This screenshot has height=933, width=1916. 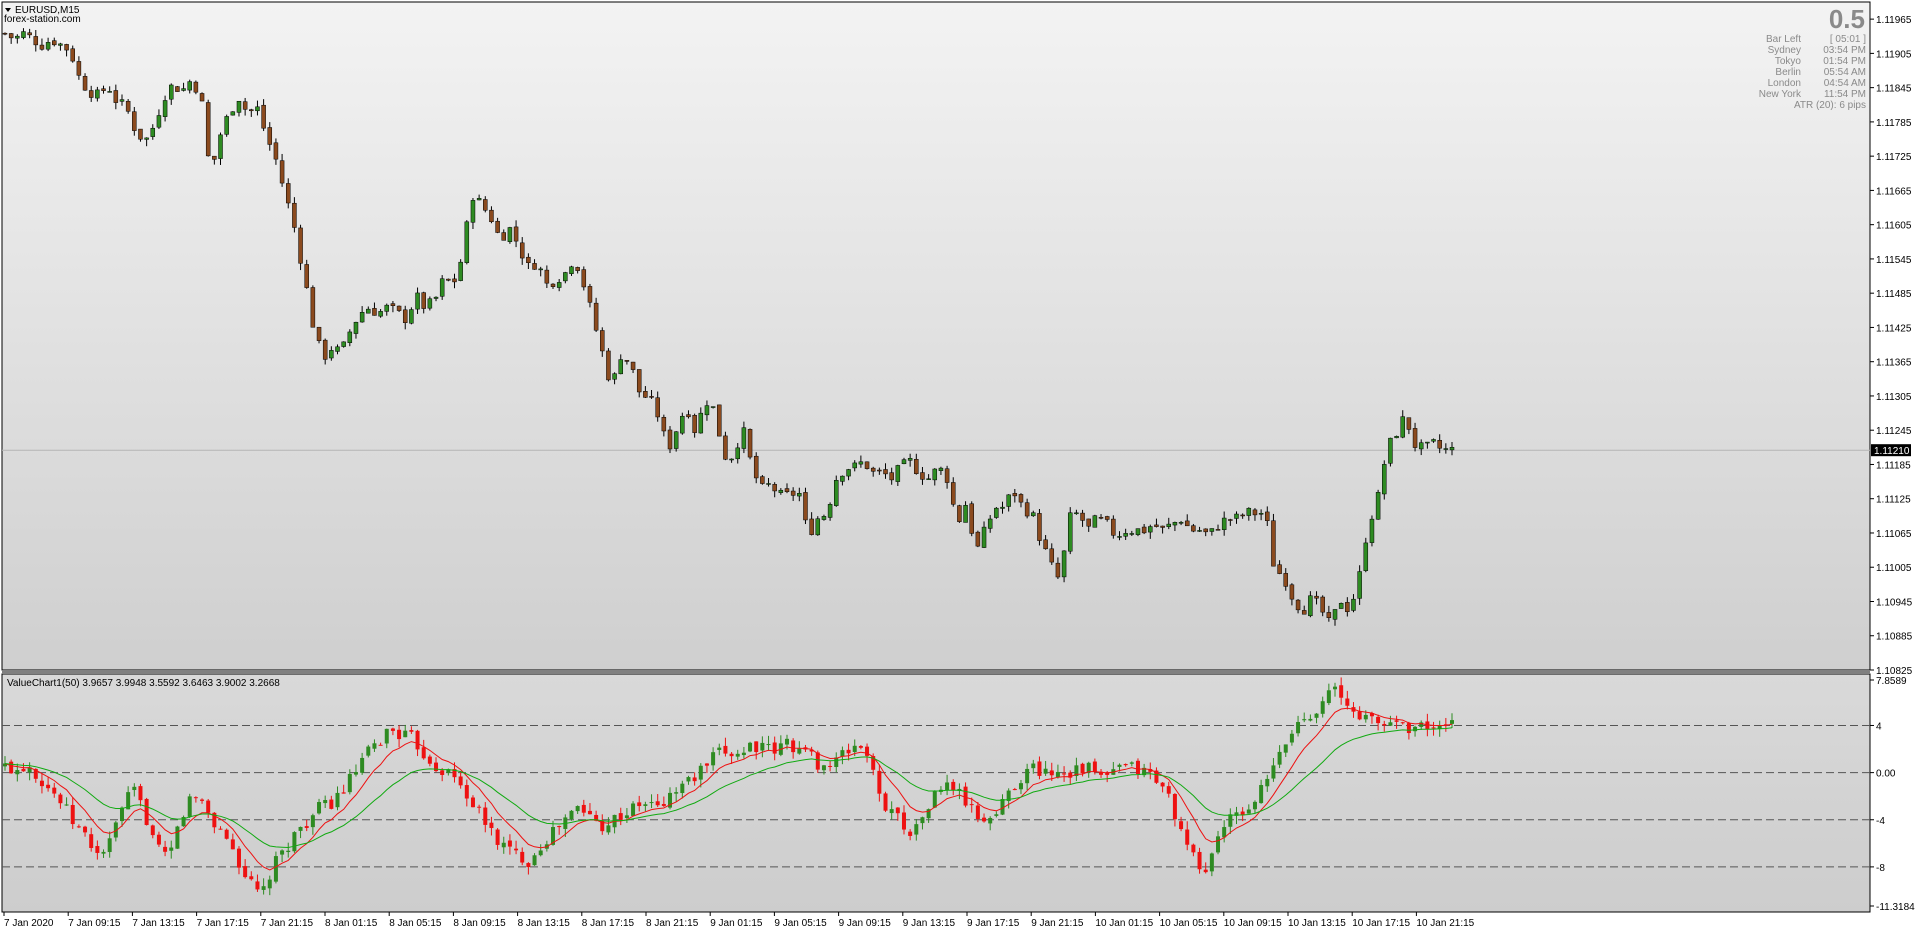 What do you see at coordinates (672, 923) in the screenshot?
I see `time-tick-label: 8 Jan 21:15` at bounding box center [672, 923].